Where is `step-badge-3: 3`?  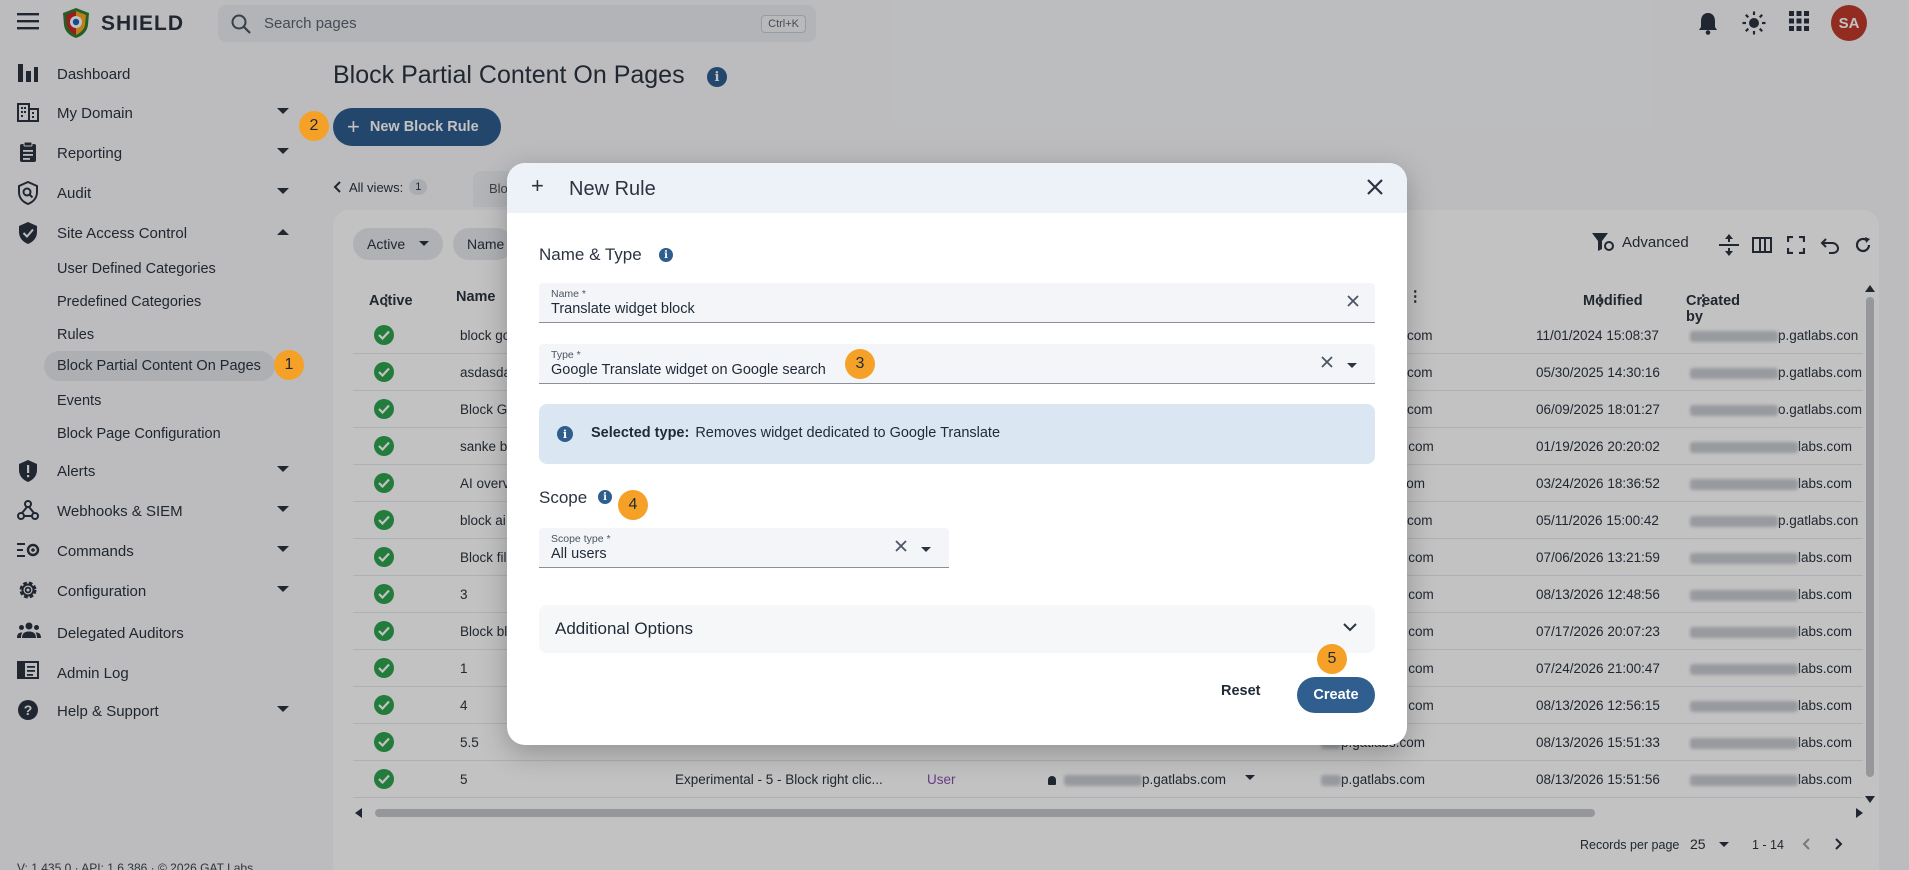
step-badge-3: 3 is located at coordinates (860, 364).